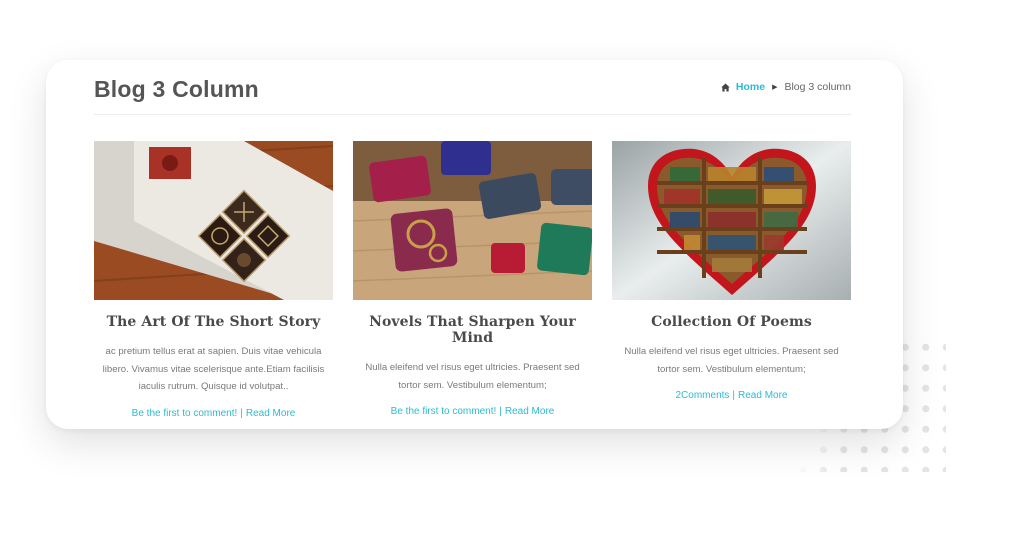  I want to click on post-title: Collection Of Poems, so click(731, 322).